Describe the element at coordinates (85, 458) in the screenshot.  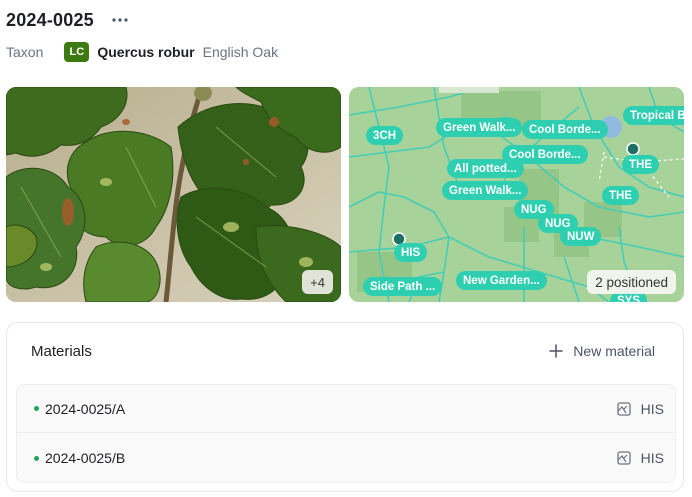
I see `material-id: 2024-0025/B` at that location.